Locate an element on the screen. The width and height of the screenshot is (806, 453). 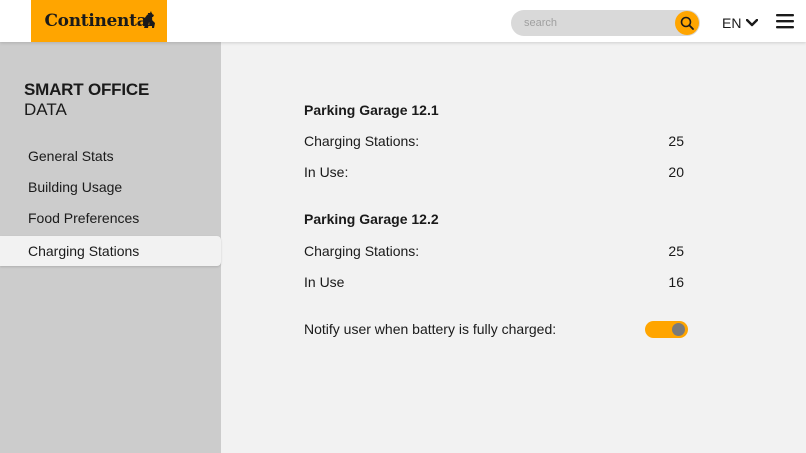
garage-title: Parking Garage 12.2 is located at coordinates (371, 219).